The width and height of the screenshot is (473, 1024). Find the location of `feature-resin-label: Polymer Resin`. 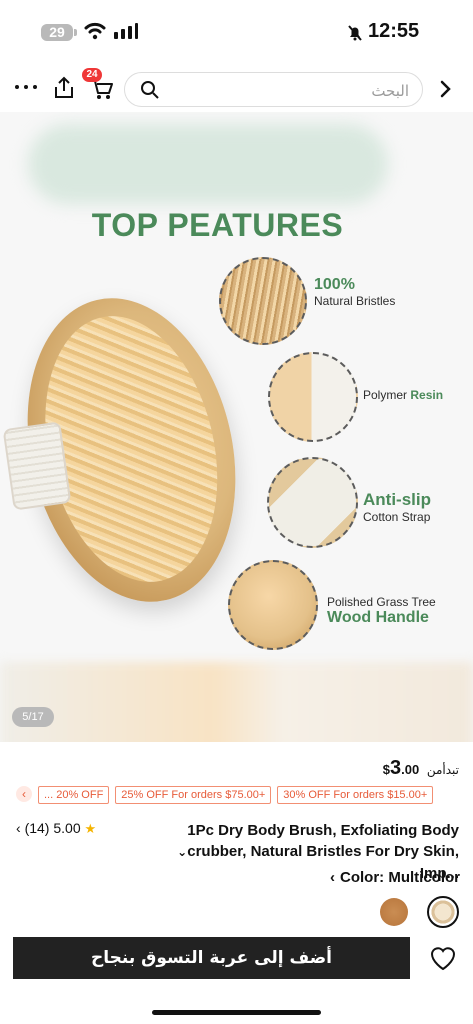

feature-resin-label: Polymer Resin is located at coordinates (403, 395).